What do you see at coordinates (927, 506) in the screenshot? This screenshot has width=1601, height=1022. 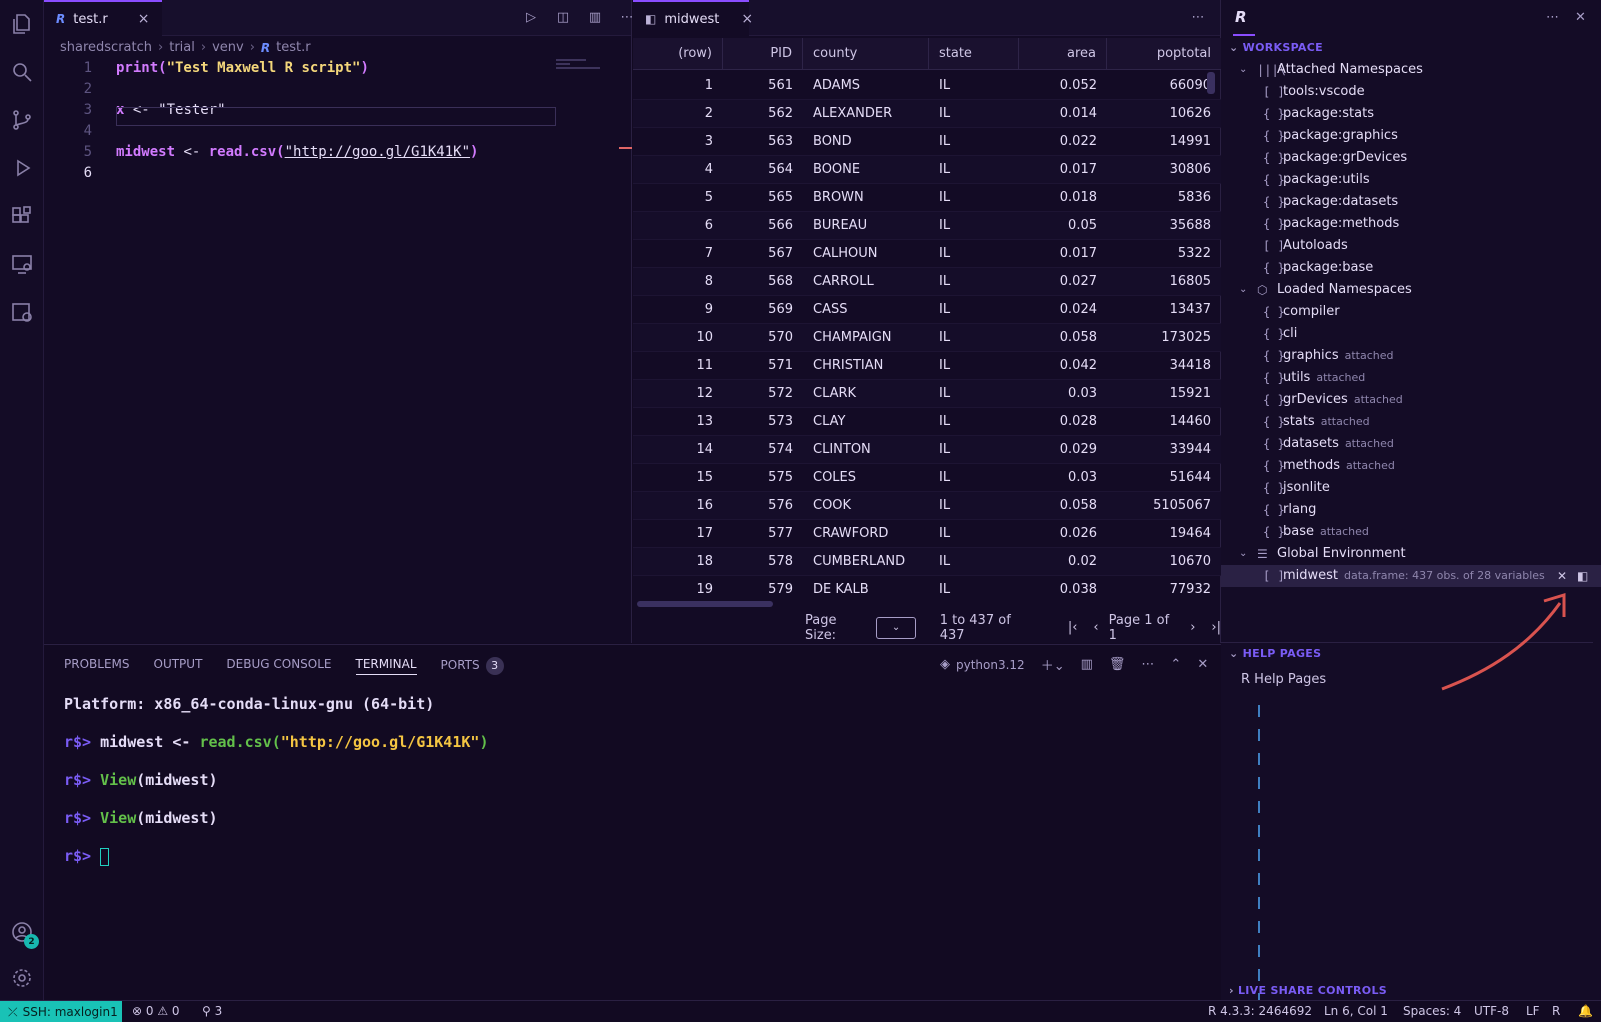 I see `table-row: 16 576 COOK IL 0.058 5105067` at bounding box center [927, 506].